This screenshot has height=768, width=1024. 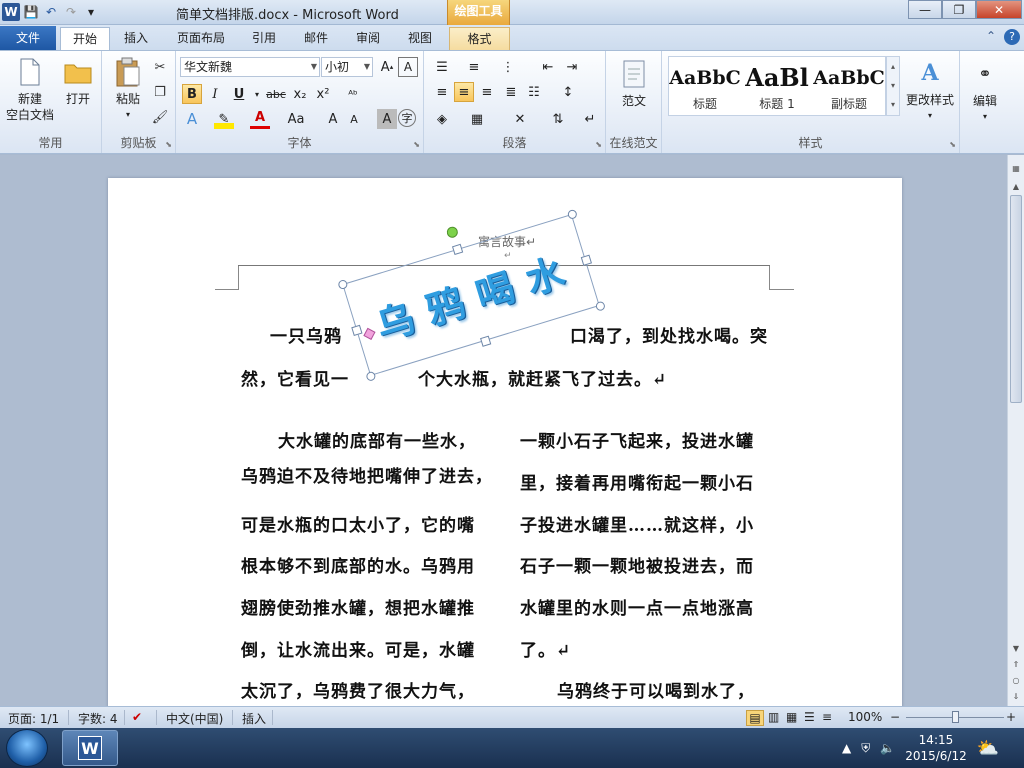 What do you see at coordinates (353, 94) in the screenshot?
I see `change-case-icon: ᴬᵇ` at bounding box center [353, 94].